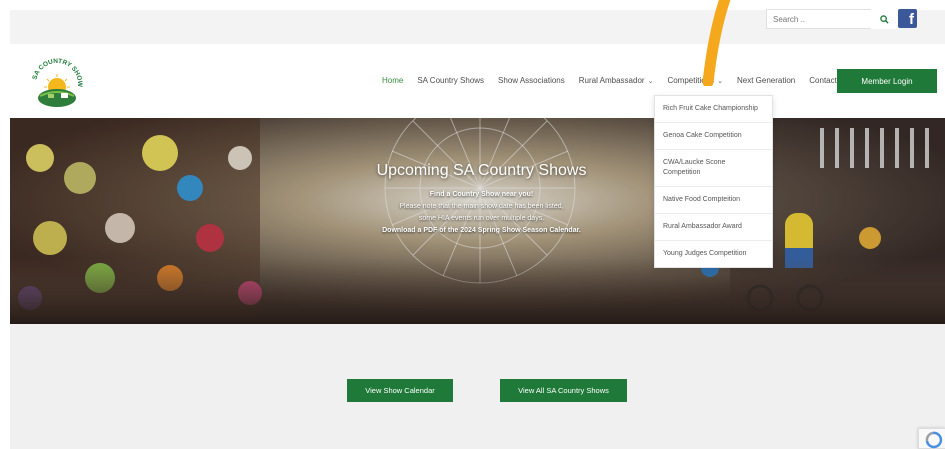 The image size is (945, 449). I want to click on dropdown-item-native-food: Native Food Compteition, so click(713, 200).